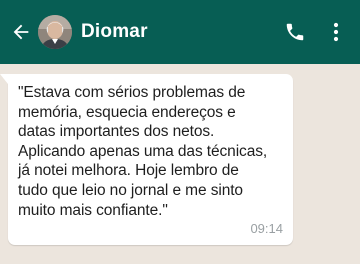 The width and height of the screenshot is (360, 264). I want to click on more-vertical-icon, so click(336, 32).